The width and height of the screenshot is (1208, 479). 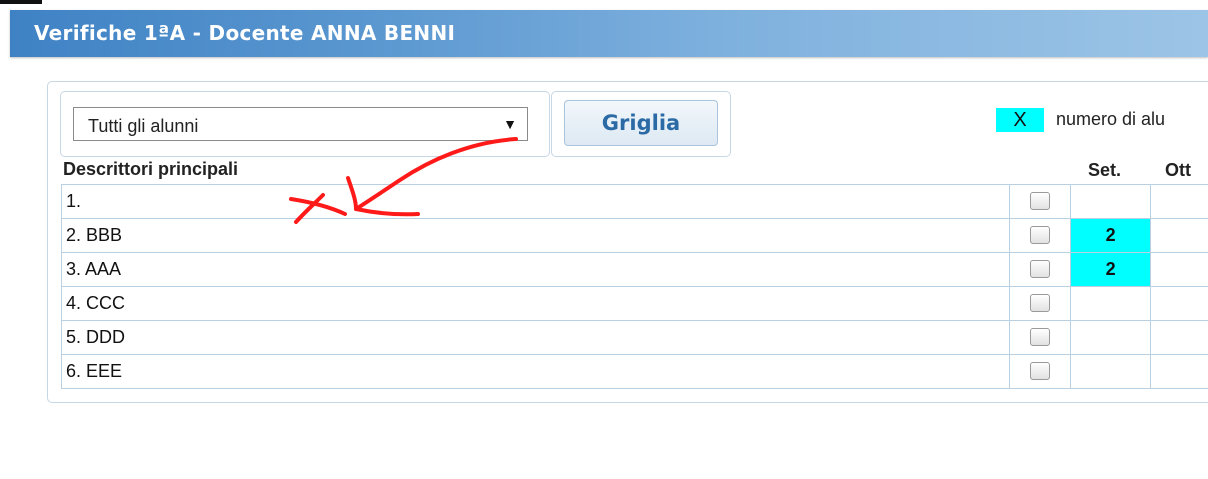 What do you see at coordinates (436, 174) in the screenshot?
I see `annotation-arrow-shaft` at bounding box center [436, 174].